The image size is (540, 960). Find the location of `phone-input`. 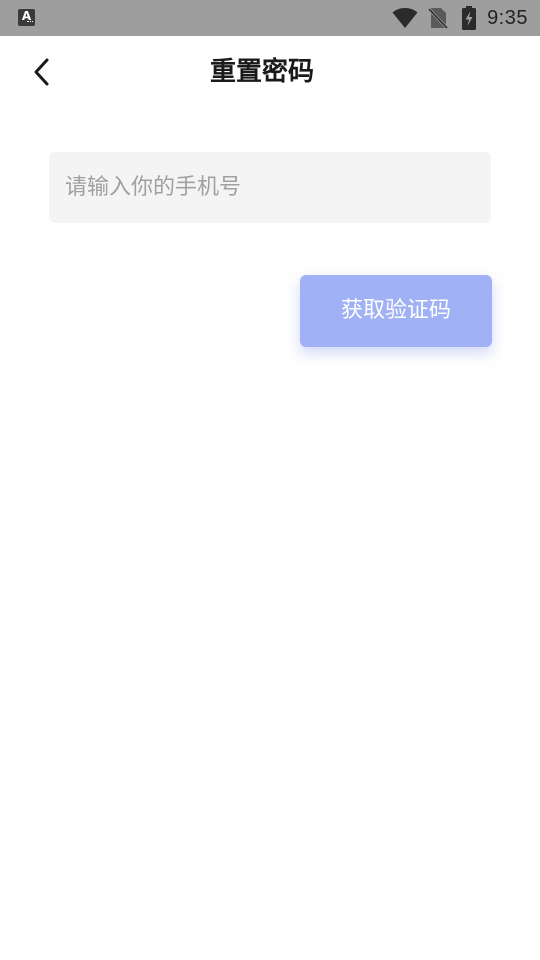

phone-input is located at coordinates (270, 187).